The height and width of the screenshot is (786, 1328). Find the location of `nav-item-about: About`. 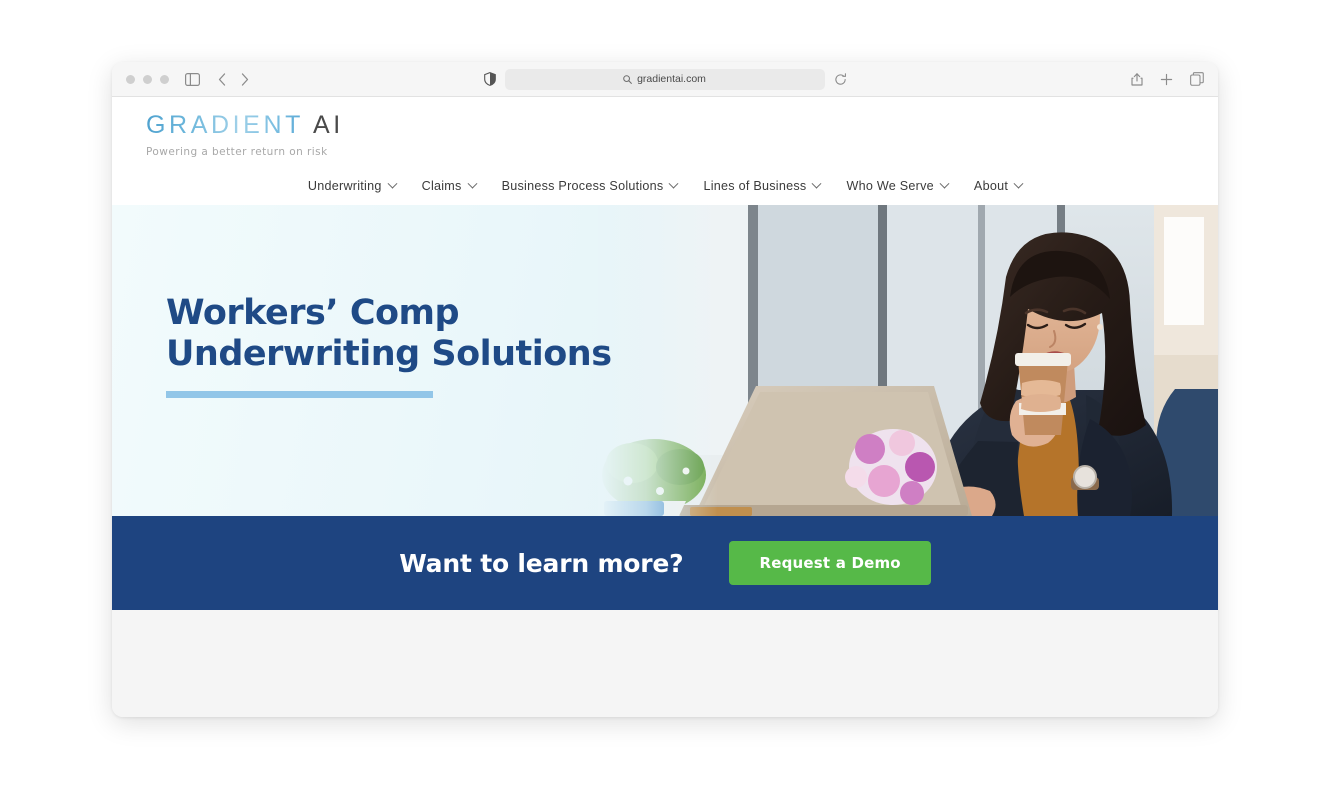

nav-item-about: About is located at coordinates (998, 185).